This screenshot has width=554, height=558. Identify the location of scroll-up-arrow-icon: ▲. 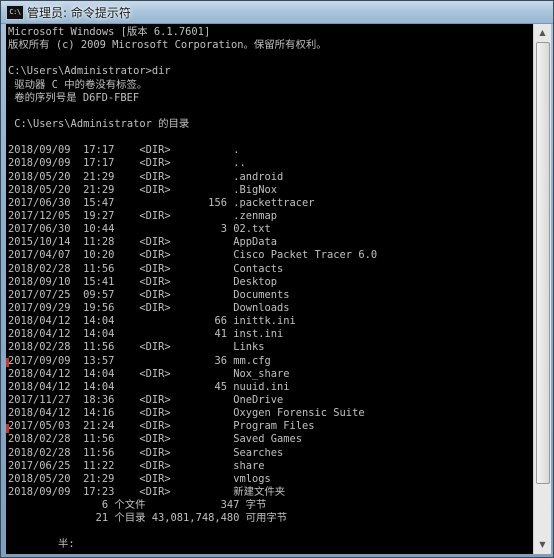
(542, 33).